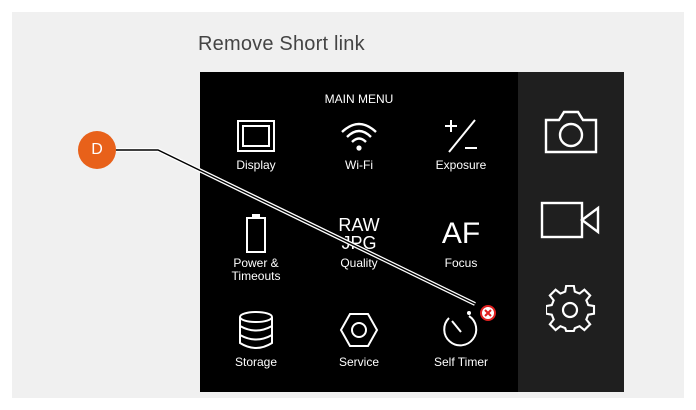  I want to click on close-icon, so click(488, 315).